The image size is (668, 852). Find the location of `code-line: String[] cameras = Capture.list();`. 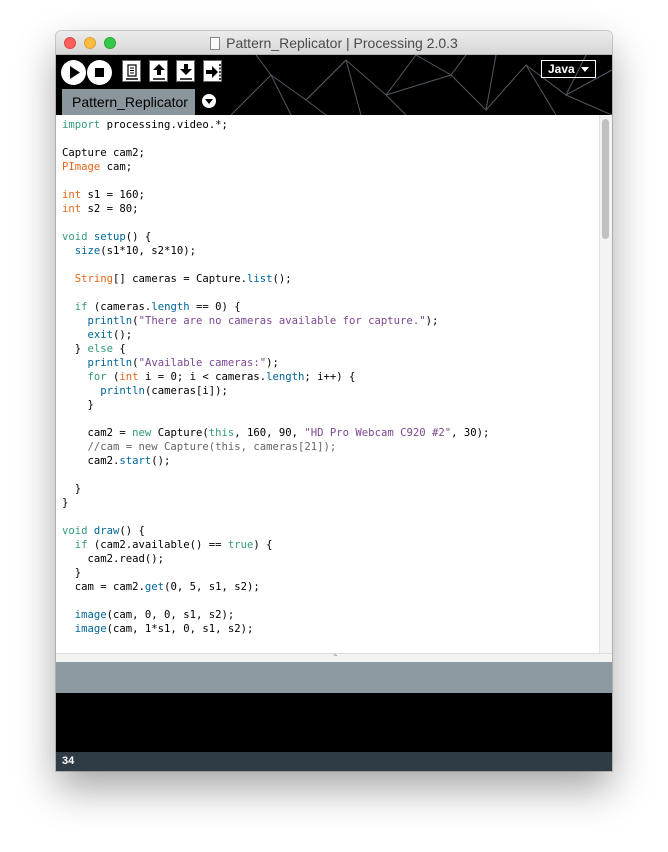

code-line: String[] cameras = Capture.list(); is located at coordinates (275, 279).